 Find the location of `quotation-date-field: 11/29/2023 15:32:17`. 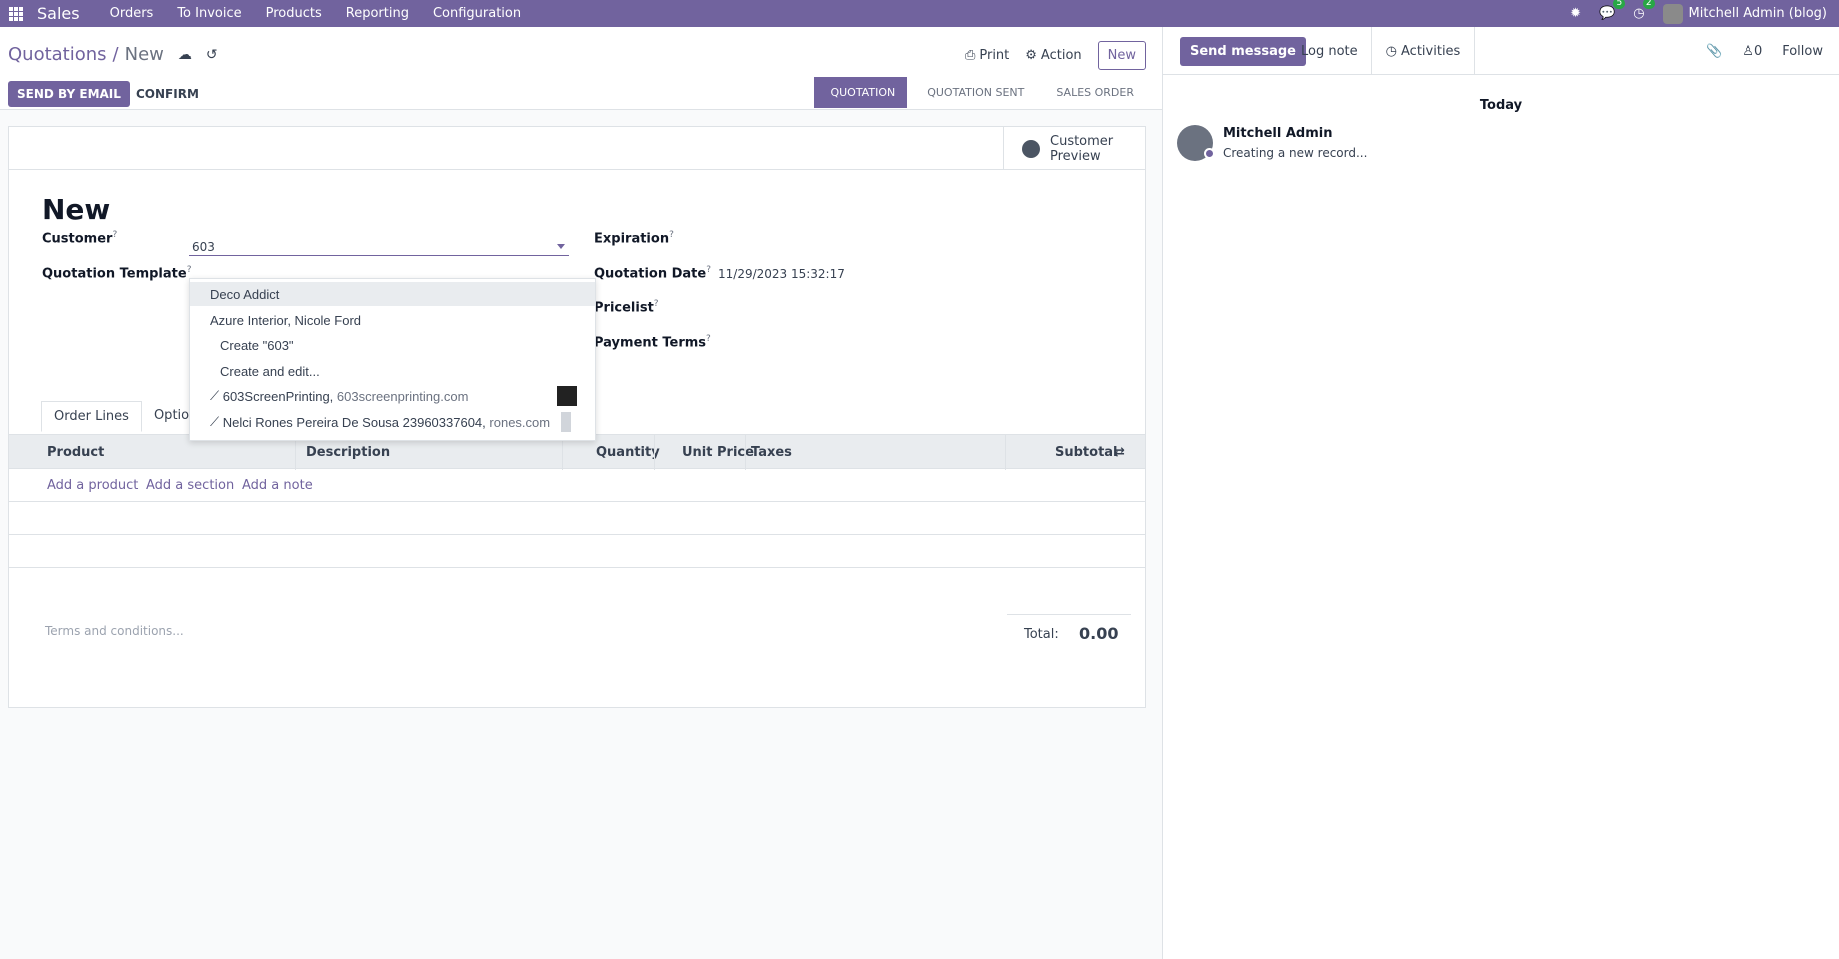

quotation-date-field: 11/29/2023 15:32:17 is located at coordinates (781, 274).